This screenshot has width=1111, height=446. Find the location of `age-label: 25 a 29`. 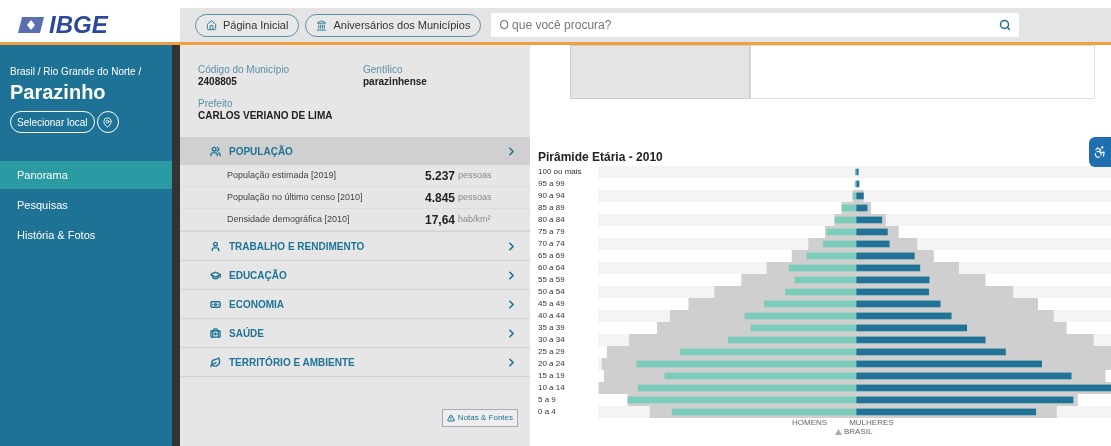

age-label: 25 a 29 is located at coordinates (552, 352).